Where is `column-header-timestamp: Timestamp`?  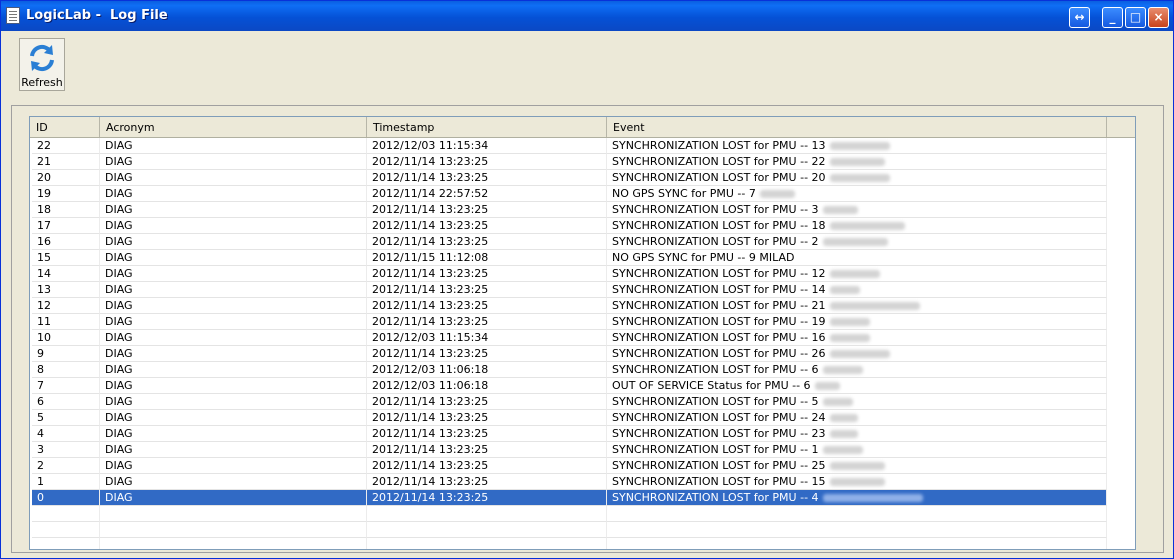 column-header-timestamp: Timestamp is located at coordinates (487, 127).